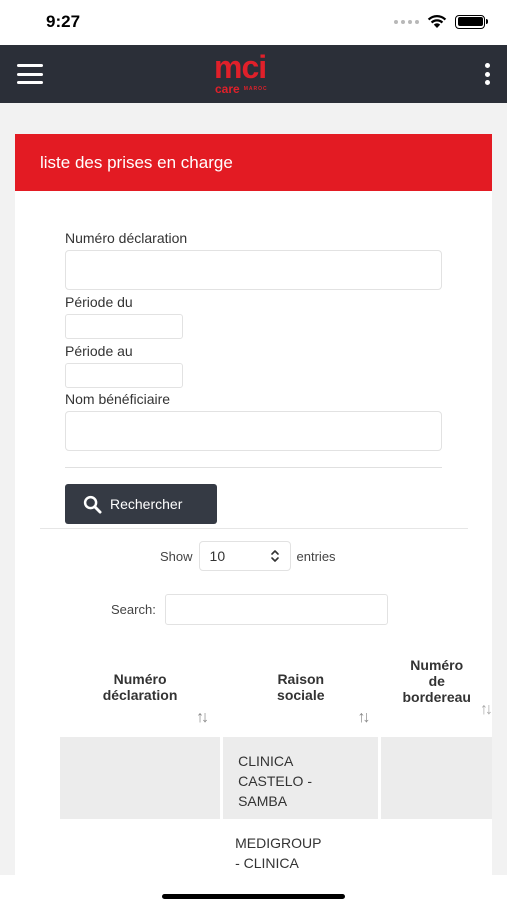 Image resolution: width=507 pixels, height=900 pixels. I want to click on status-bar: 9:27, so click(253, 22).